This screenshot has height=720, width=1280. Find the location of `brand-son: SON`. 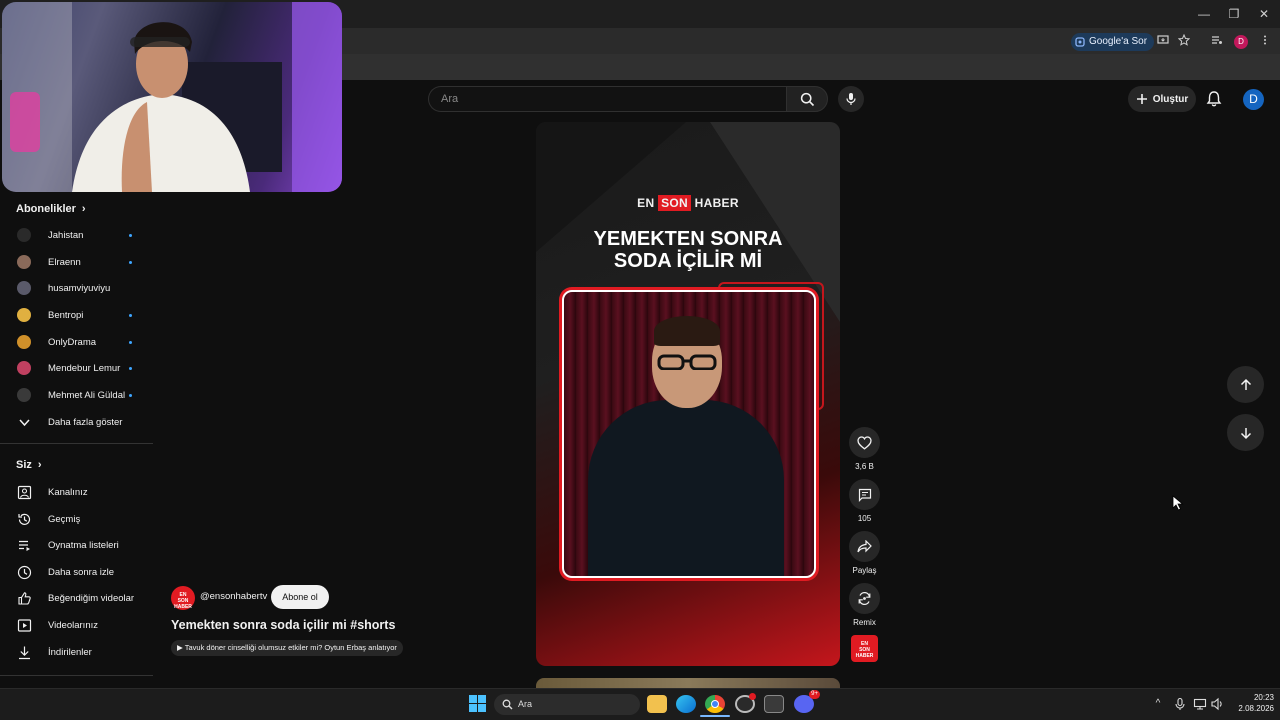

brand-son: SON is located at coordinates (674, 203).